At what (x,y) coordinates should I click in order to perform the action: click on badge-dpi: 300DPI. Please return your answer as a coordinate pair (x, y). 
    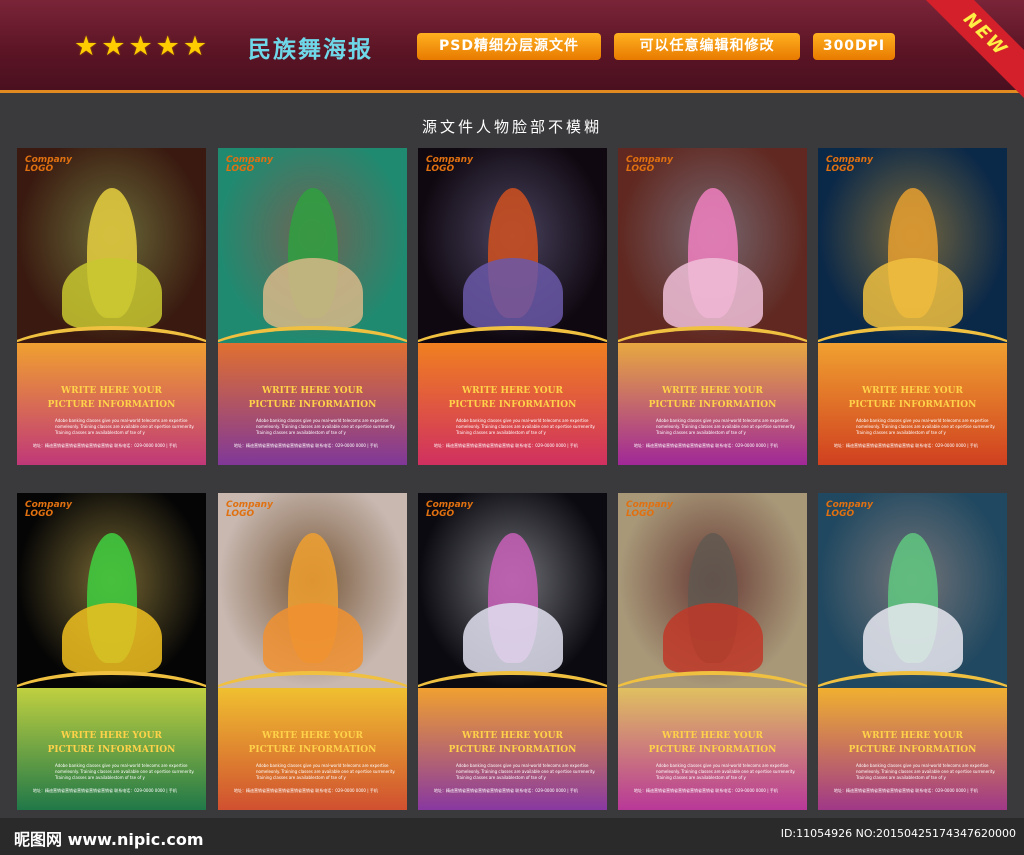
    Looking at the image, I should click on (854, 46).